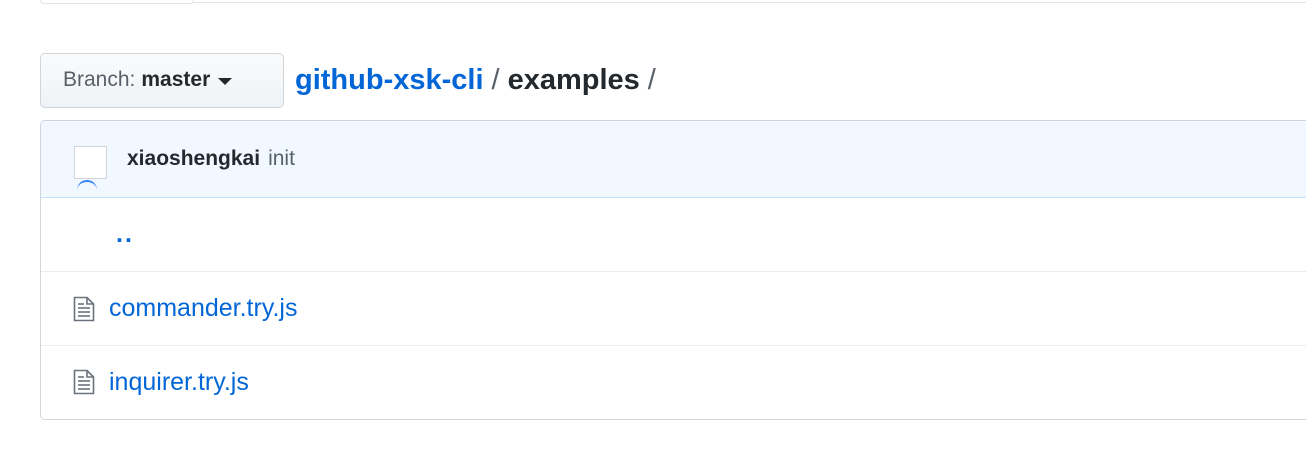 This screenshot has height=472, width=1306. What do you see at coordinates (179, 382) in the screenshot?
I see `file-link: inquirer.try.js` at bounding box center [179, 382].